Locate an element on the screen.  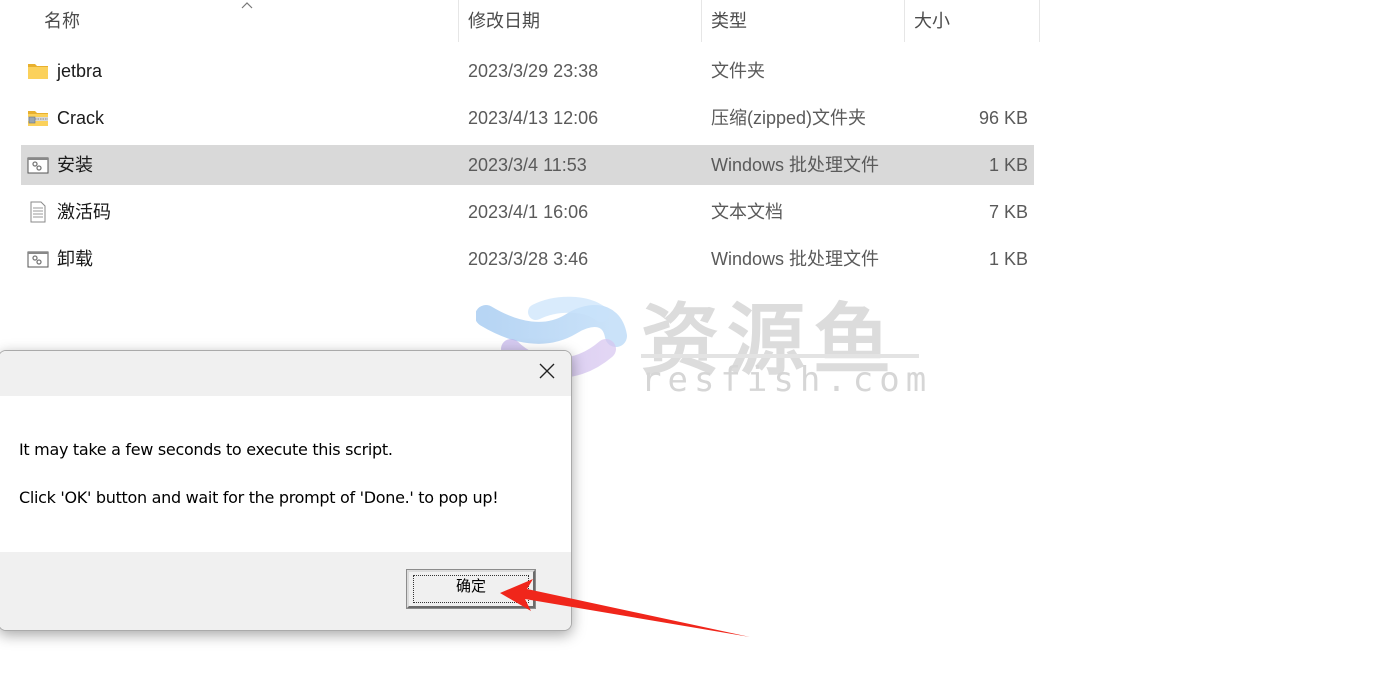
file-date: 2023/4/13 12:06 is located at coordinates (533, 118).